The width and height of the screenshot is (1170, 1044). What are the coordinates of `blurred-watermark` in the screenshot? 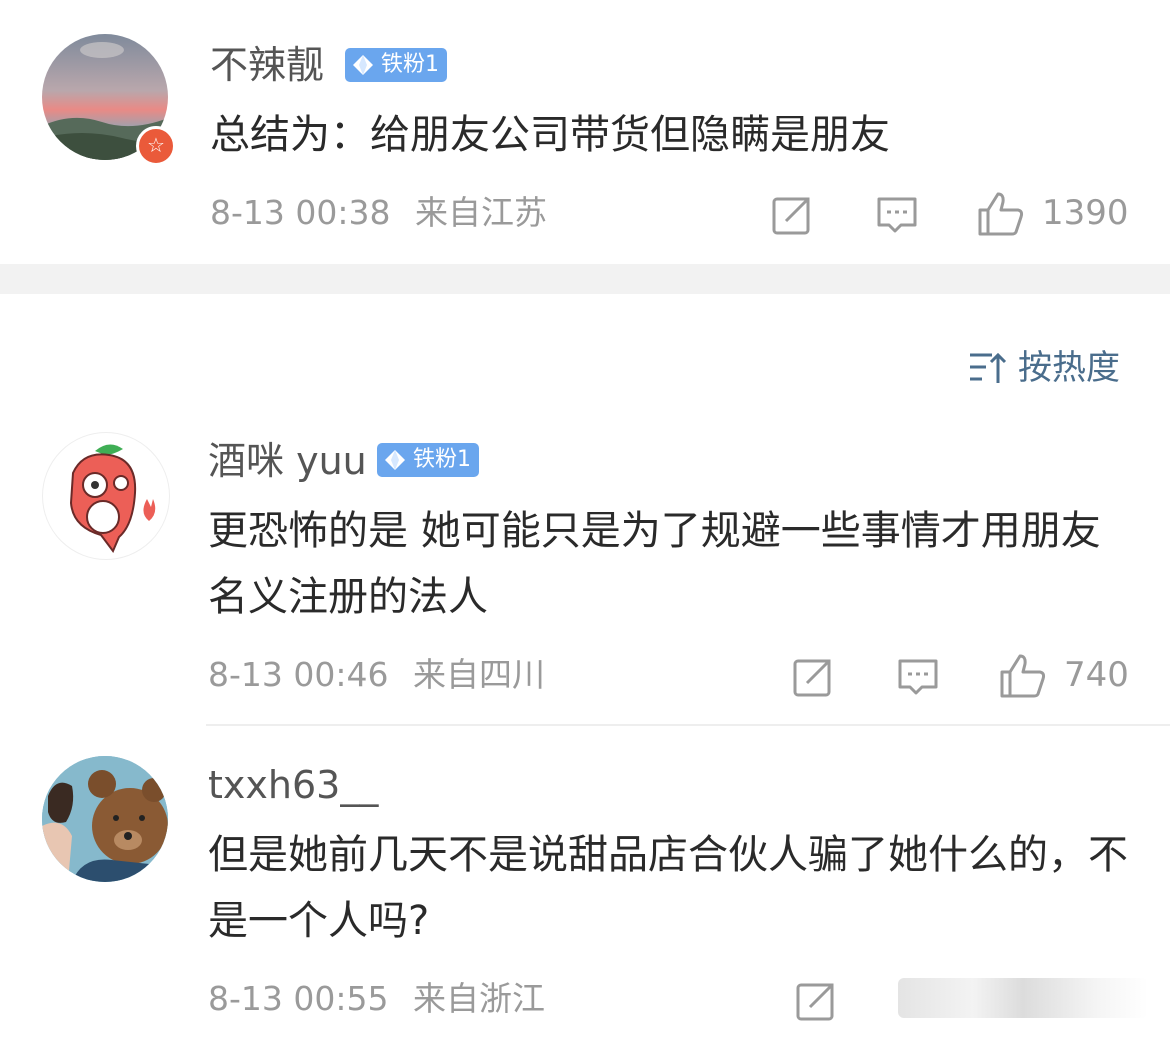 It's located at (1023, 998).